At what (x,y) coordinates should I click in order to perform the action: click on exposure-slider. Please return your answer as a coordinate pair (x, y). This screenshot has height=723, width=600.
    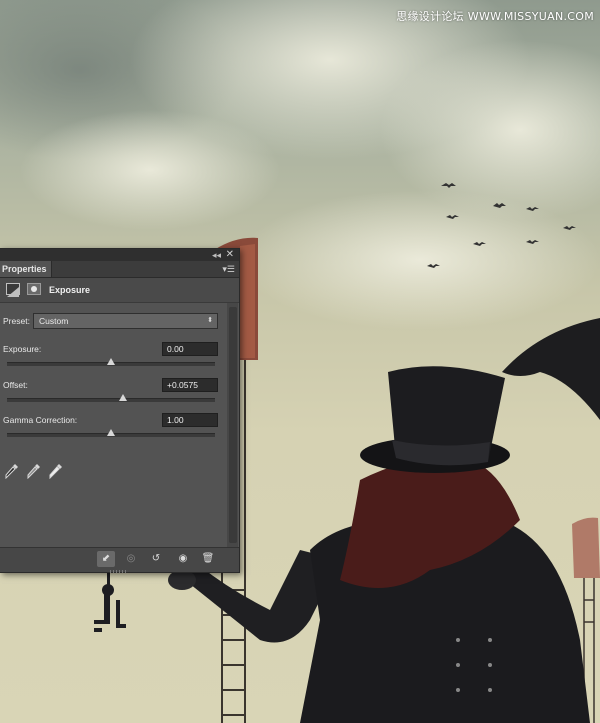
    Looking at the image, I should click on (111, 362).